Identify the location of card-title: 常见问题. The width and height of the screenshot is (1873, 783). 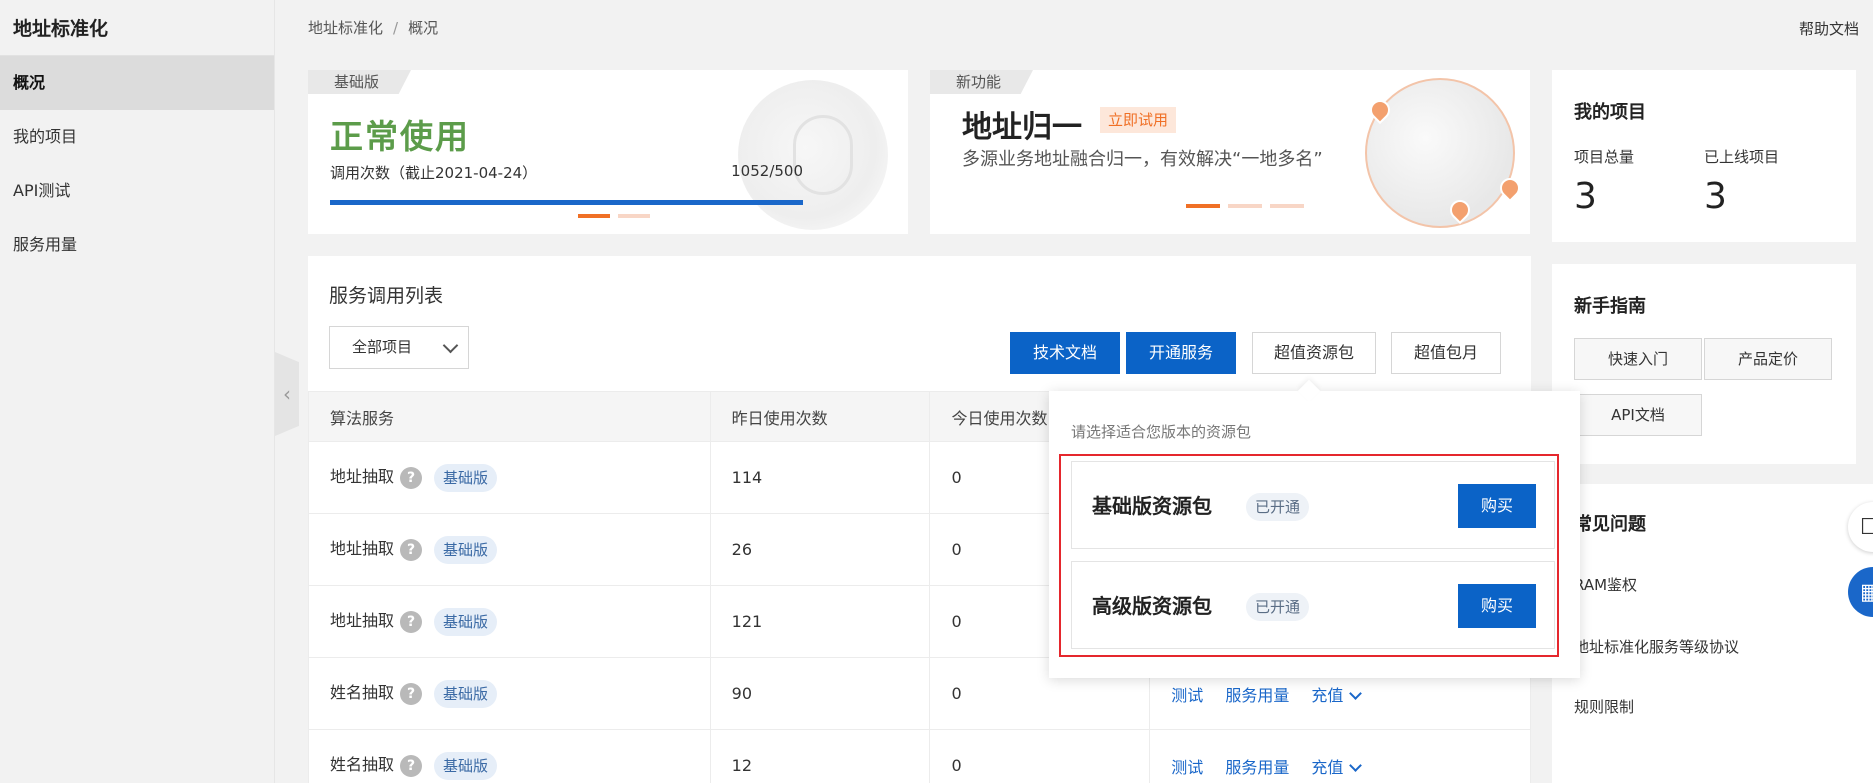
(1610, 524).